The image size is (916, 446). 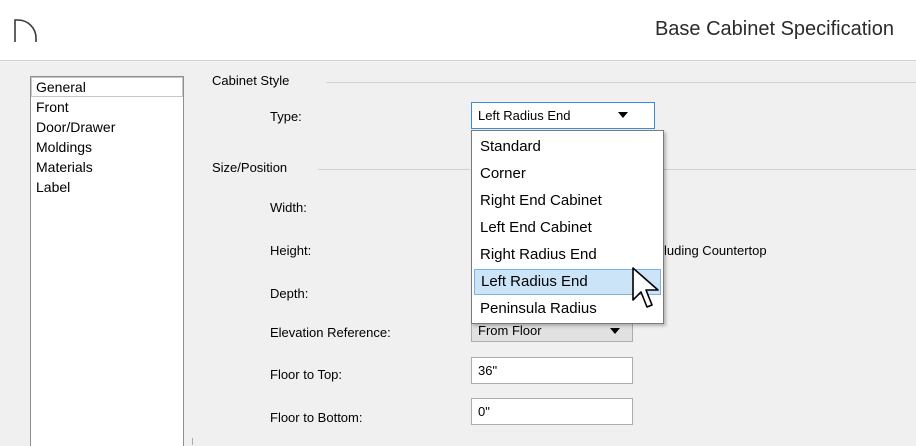 What do you see at coordinates (286, 116) in the screenshot?
I see `type-label: Type:` at bounding box center [286, 116].